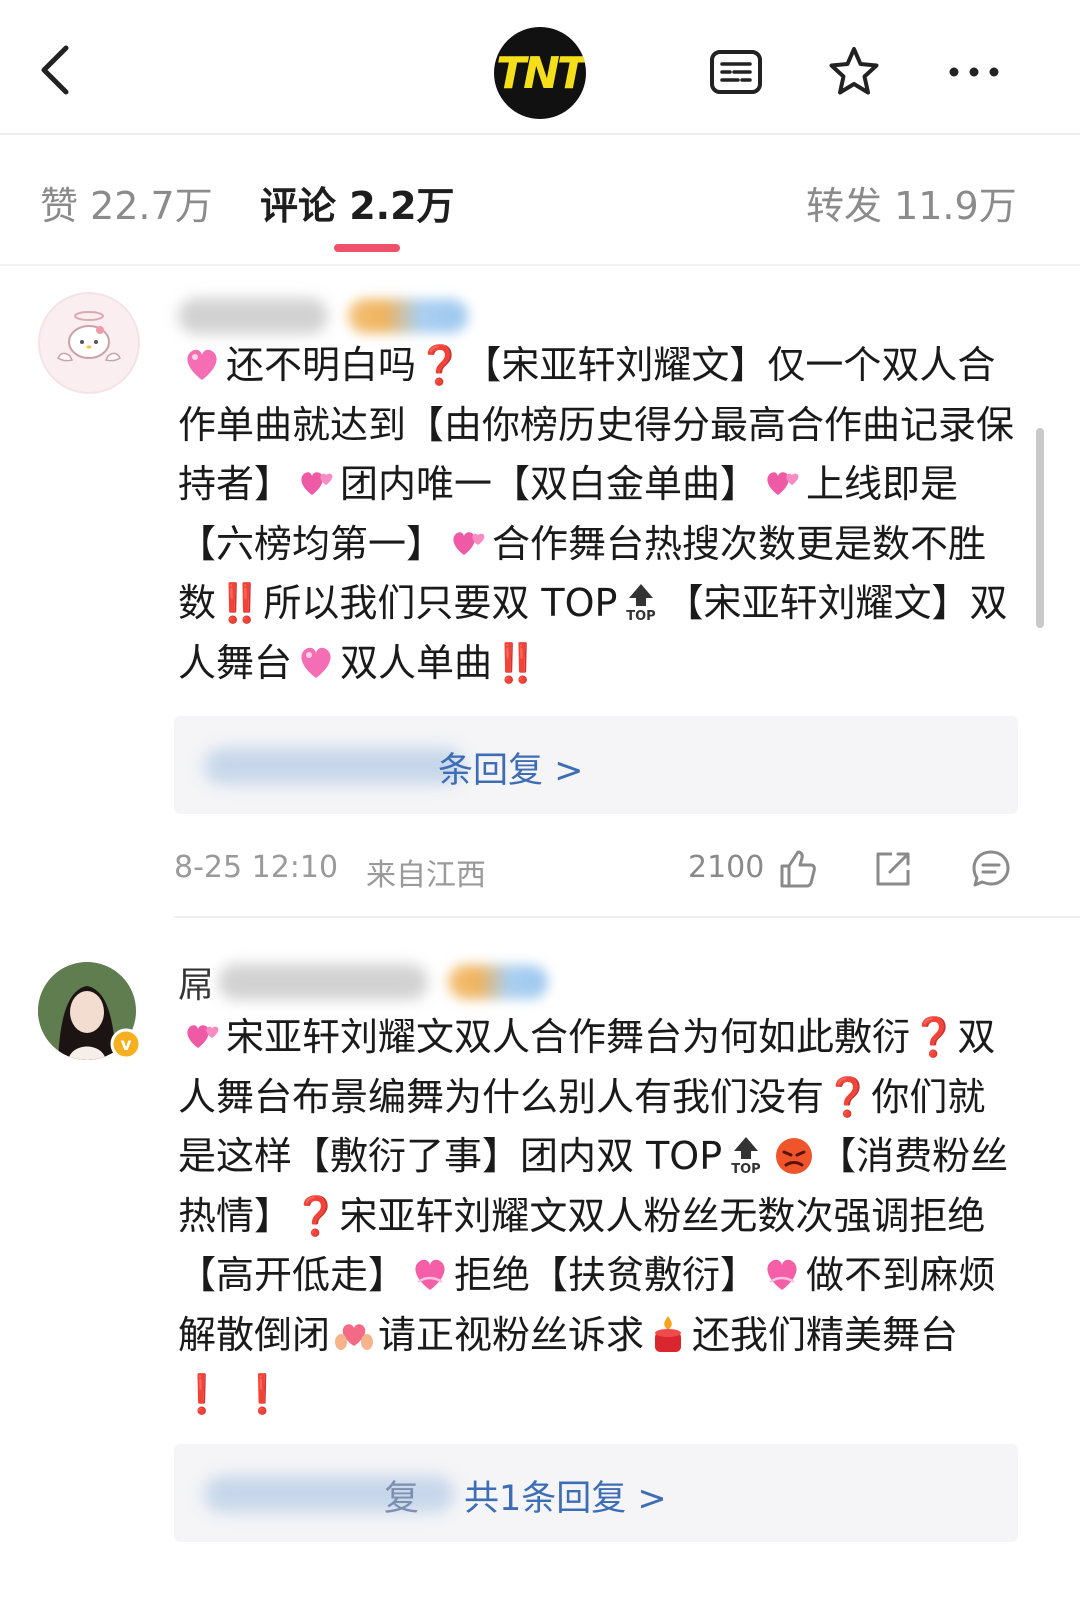 The height and width of the screenshot is (1608, 1080). I want to click on back-arrow-icon, so click(60, 70).